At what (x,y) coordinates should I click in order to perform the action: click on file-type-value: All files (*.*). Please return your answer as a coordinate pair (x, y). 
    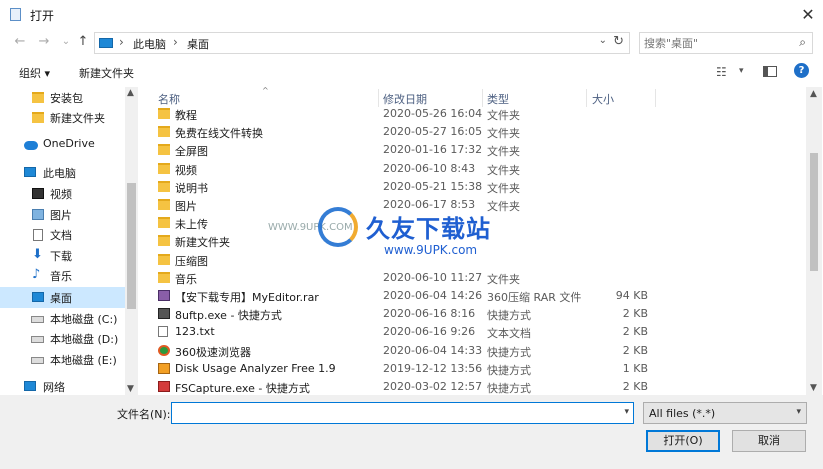
    Looking at the image, I should click on (682, 413).